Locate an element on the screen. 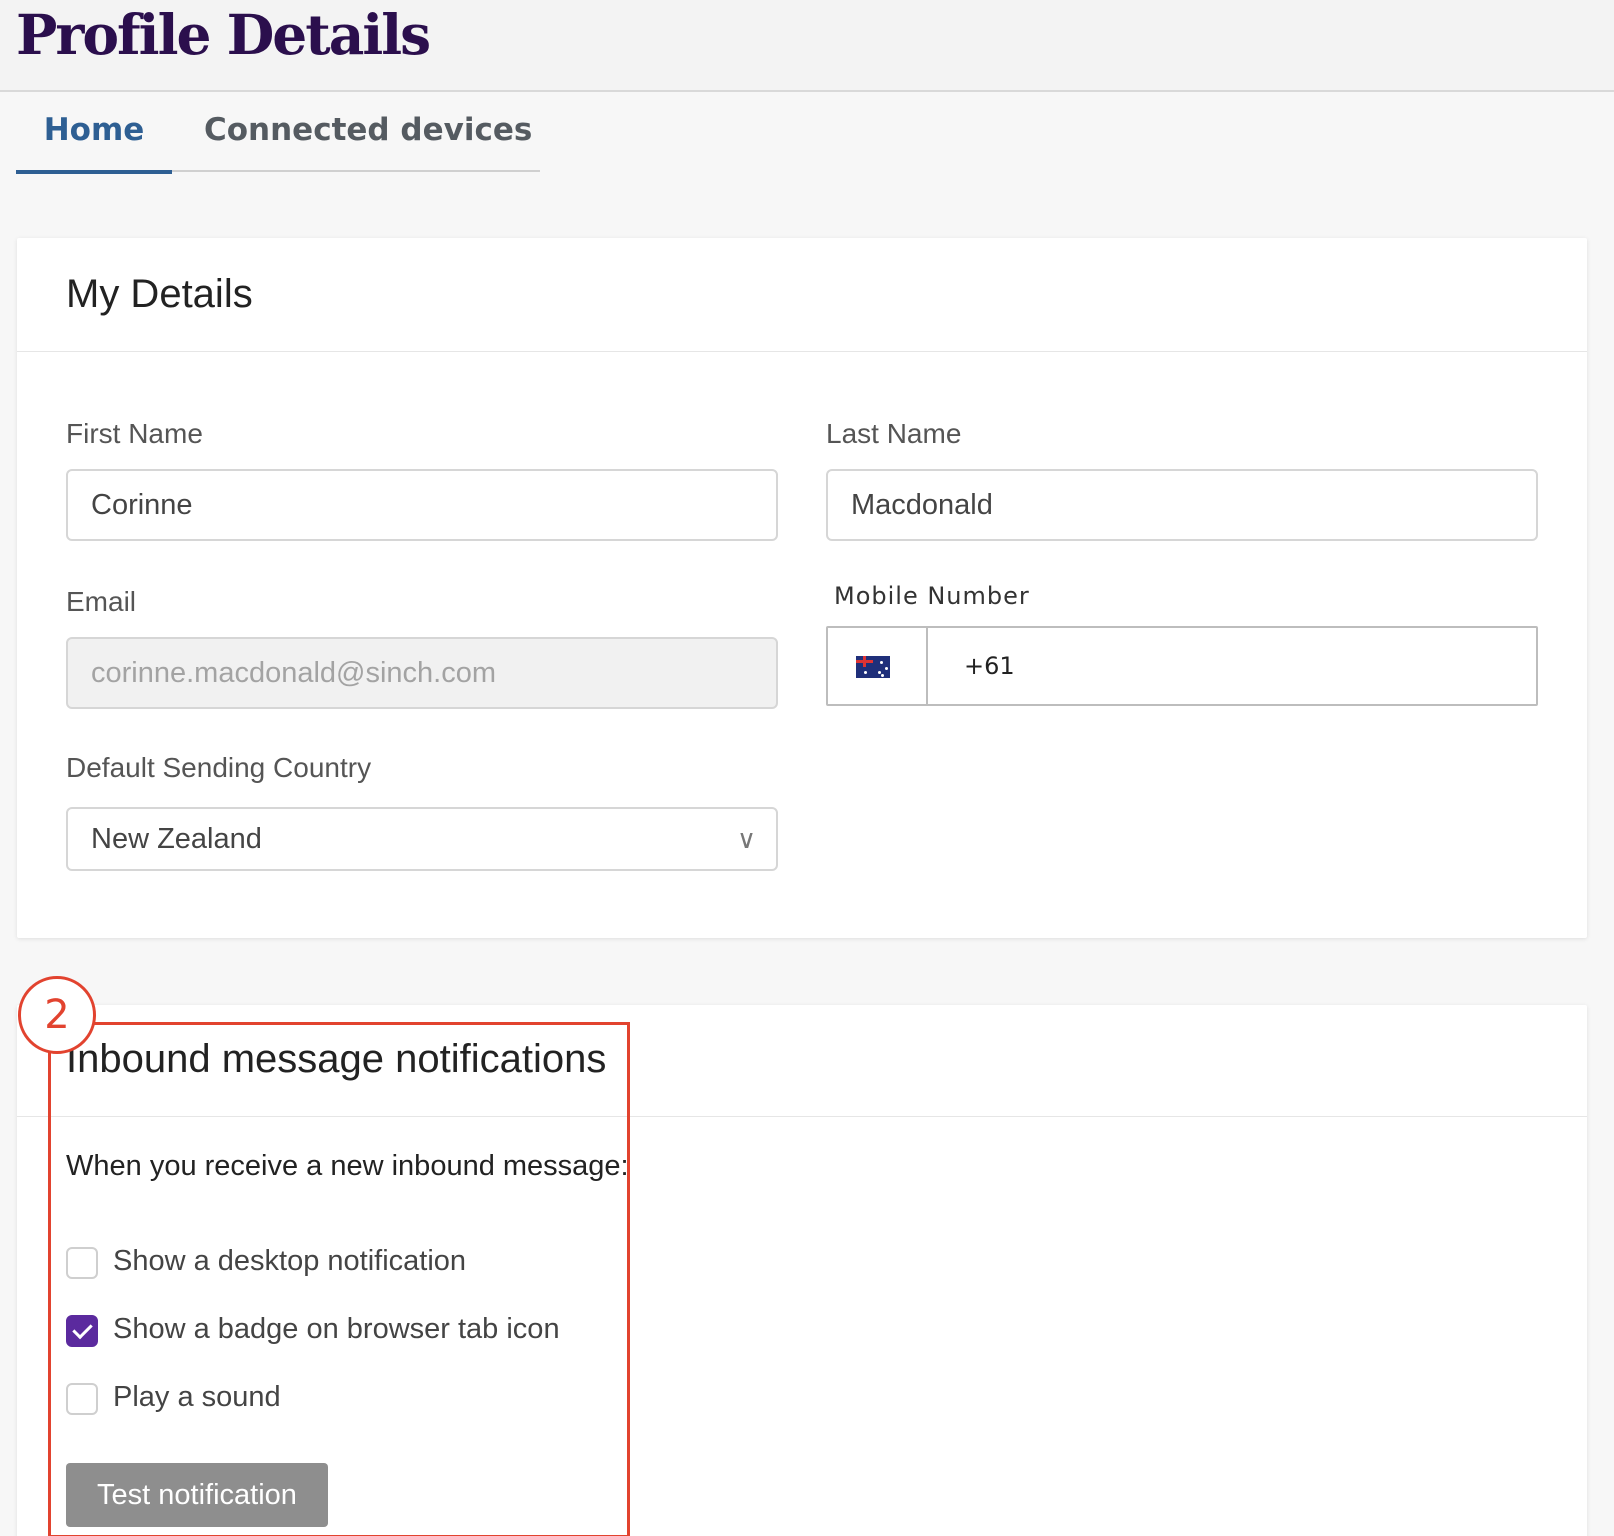 The height and width of the screenshot is (1536, 1614). tab-connected-devices: Connected devices is located at coordinates (368, 142).